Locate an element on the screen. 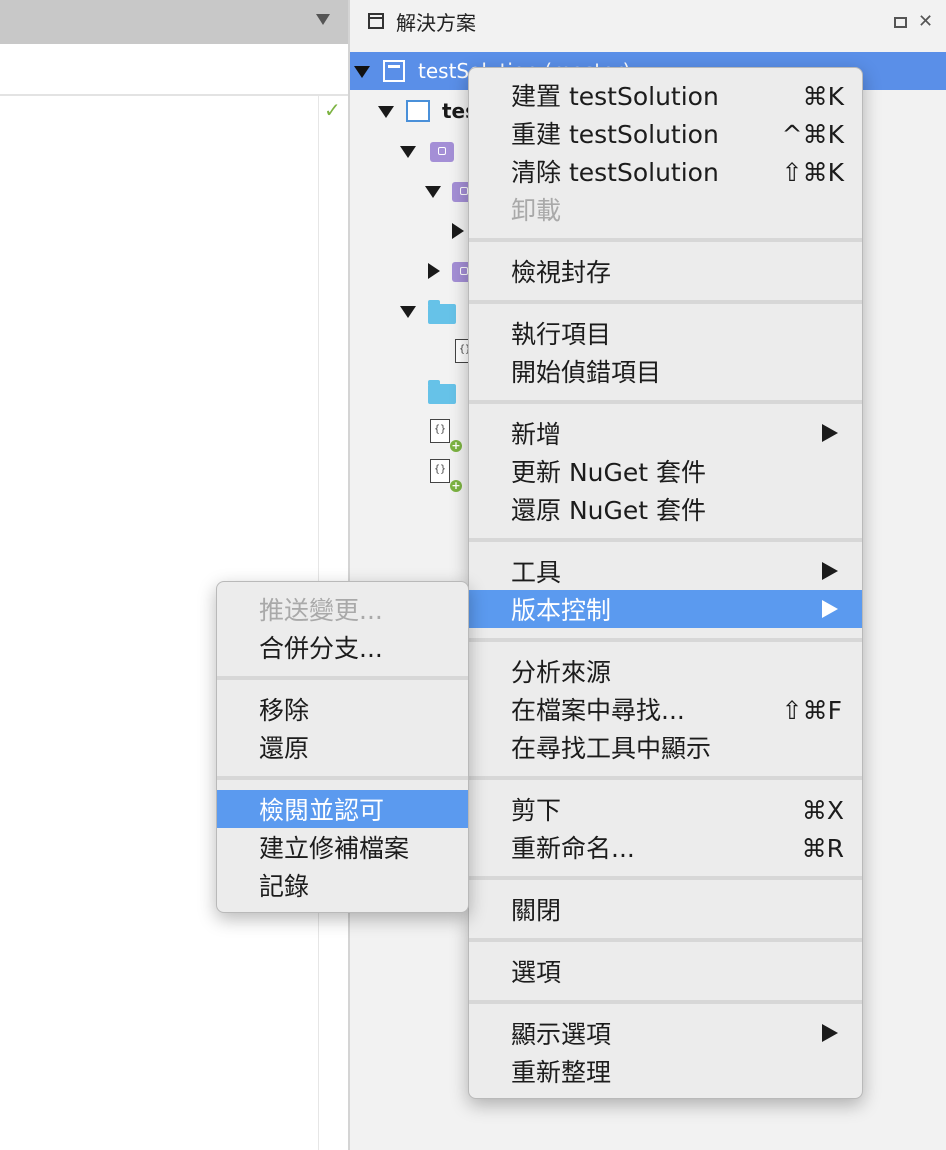 The height and width of the screenshot is (1150, 946). menu-item-label: 工具 is located at coordinates (536, 572).